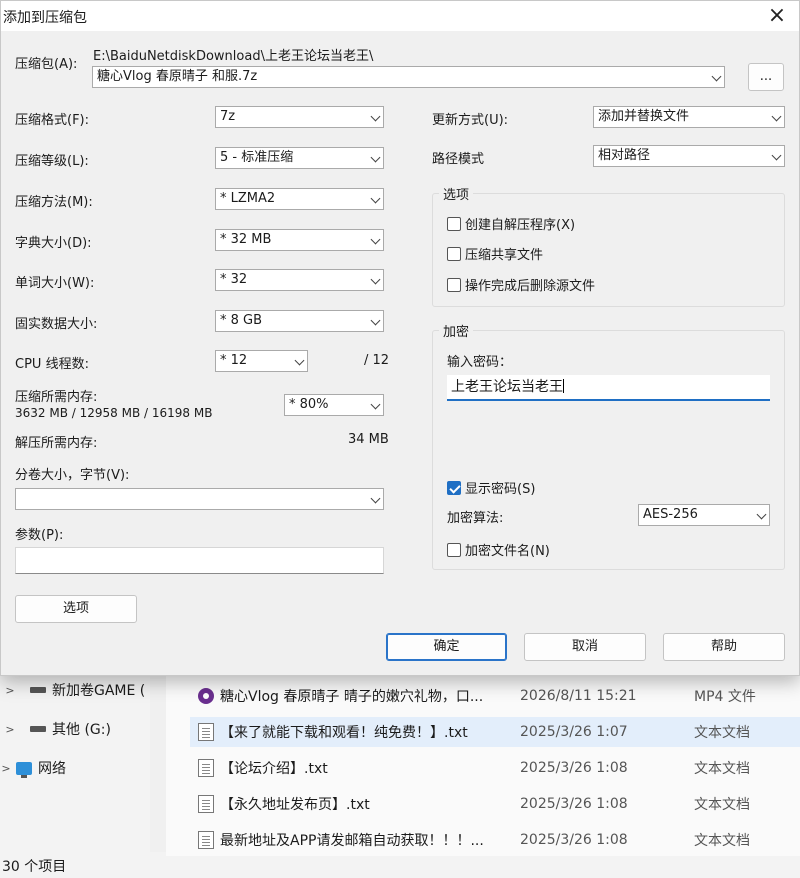  I want to click on nav-item-label: 其他 (G:), so click(81, 730).